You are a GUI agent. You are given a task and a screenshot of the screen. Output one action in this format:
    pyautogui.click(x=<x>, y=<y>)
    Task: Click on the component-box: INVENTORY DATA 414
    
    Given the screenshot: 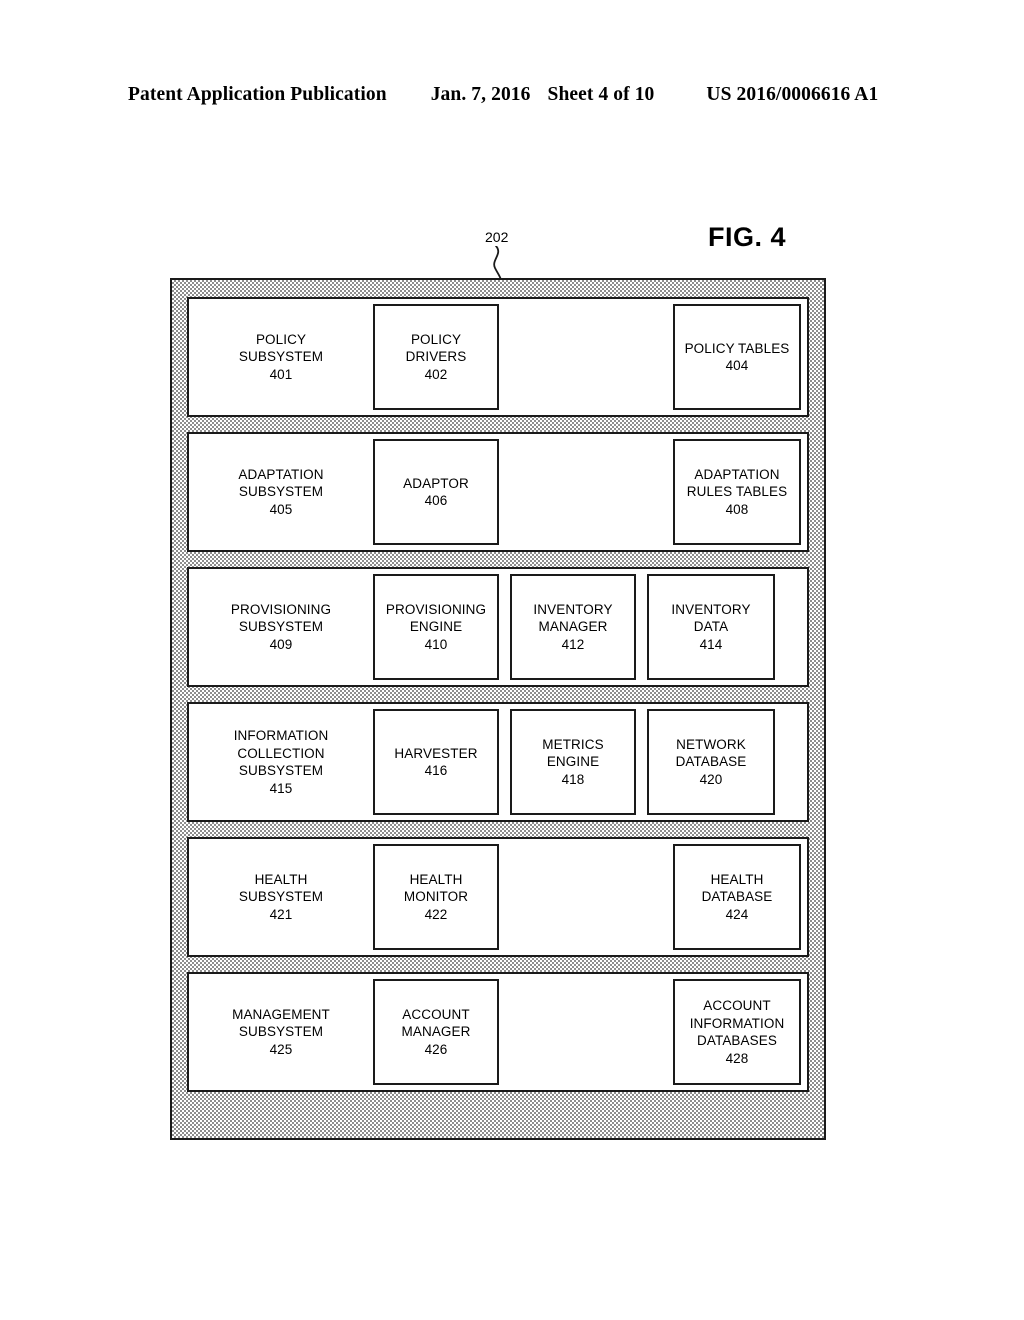 What is the action you would take?
    pyautogui.click(x=711, y=627)
    